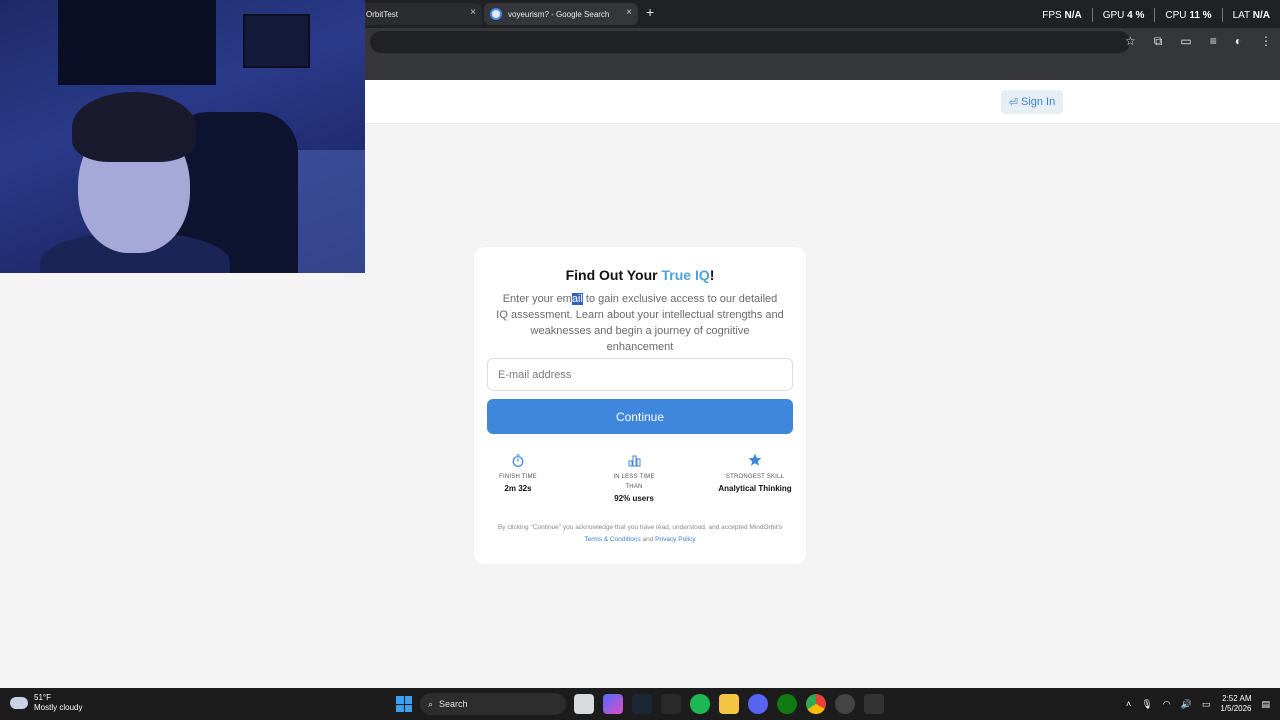 Image resolution: width=1280 pixels, height=720 pixels. Describe the element at coordinates (750, 42) in the screenshot. I see `address-bar` at that location.